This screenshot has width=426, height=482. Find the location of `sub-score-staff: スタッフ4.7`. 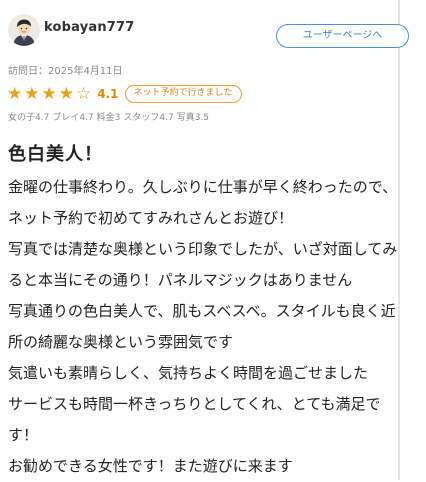

sub-score-staff: スタッフ4.7 is located at coordinates (148, 118).